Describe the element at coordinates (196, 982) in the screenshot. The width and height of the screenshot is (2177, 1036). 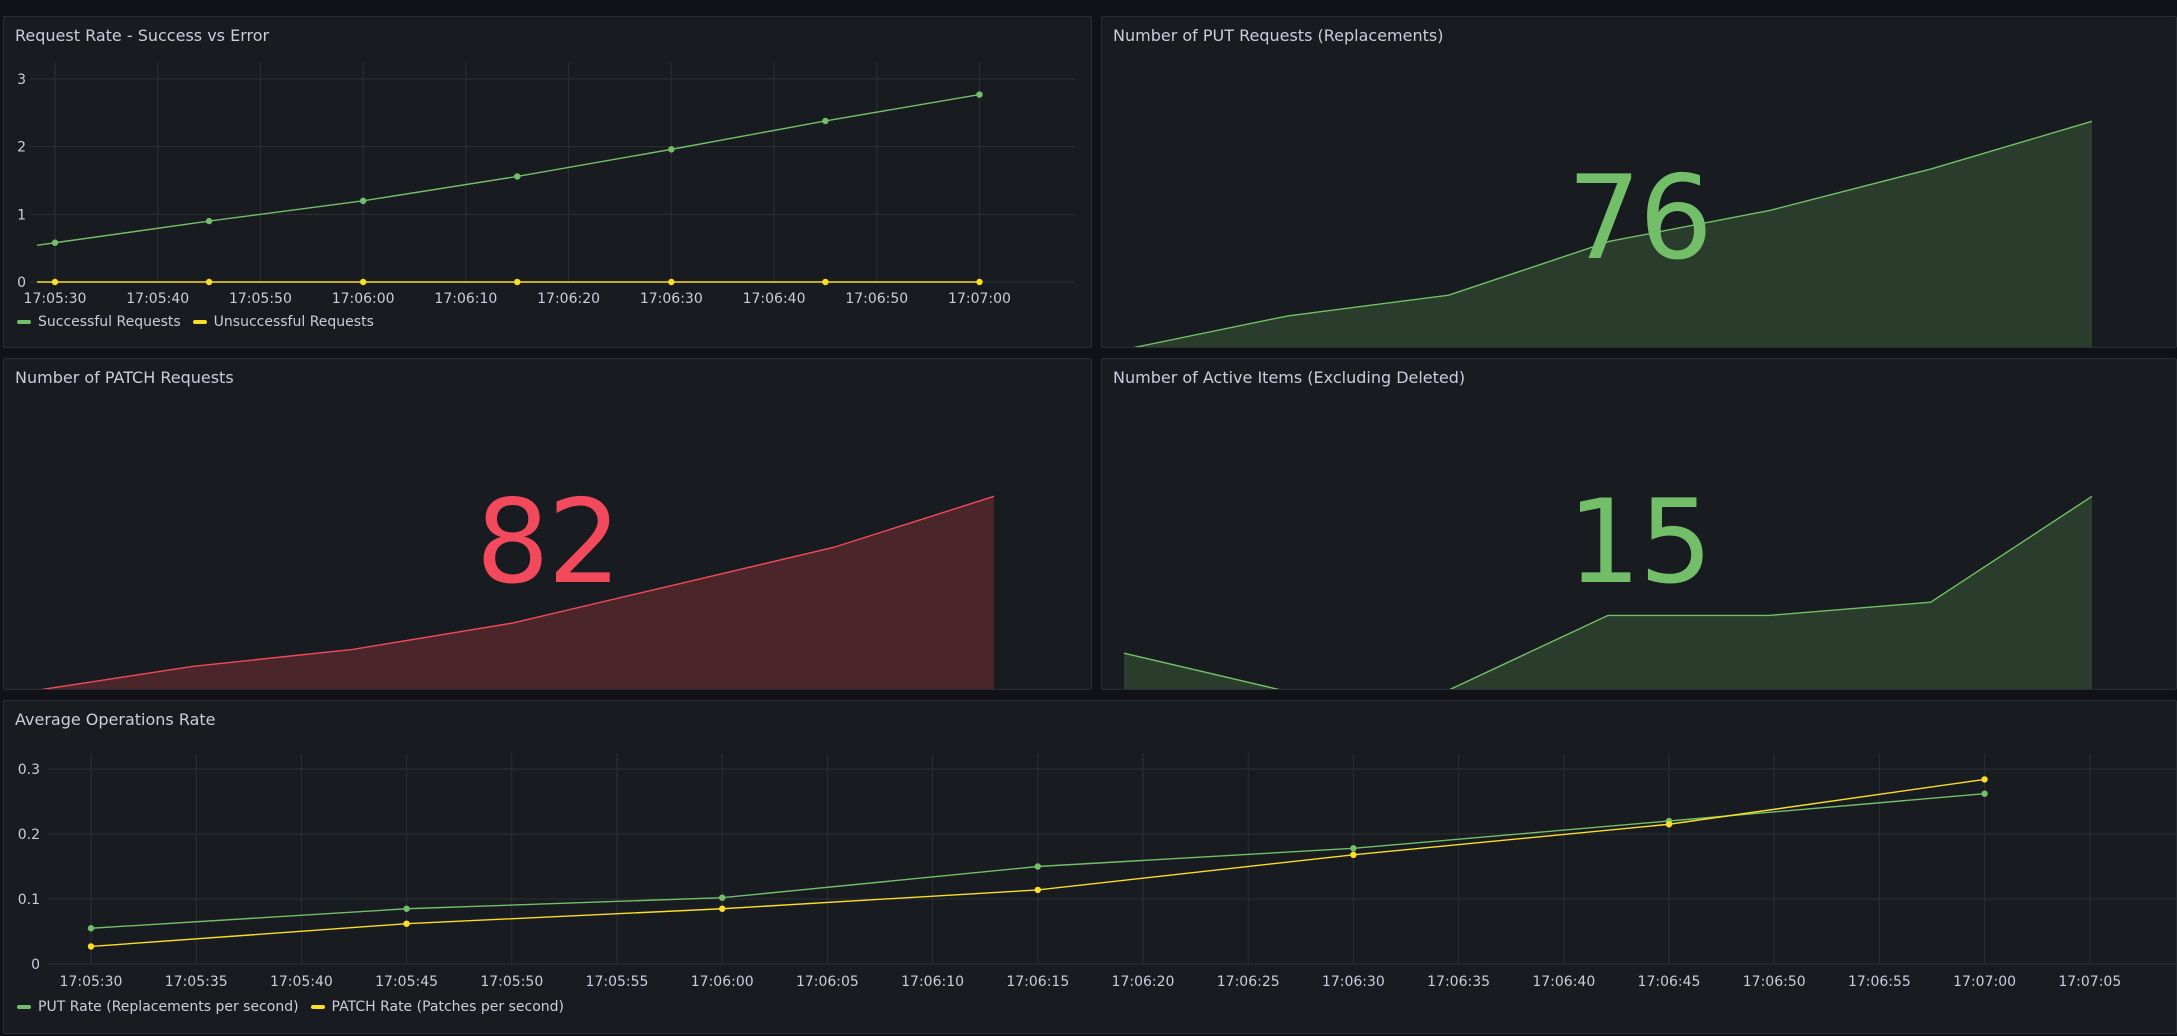
I see `x-tick-label: 17:05:35` at that location.